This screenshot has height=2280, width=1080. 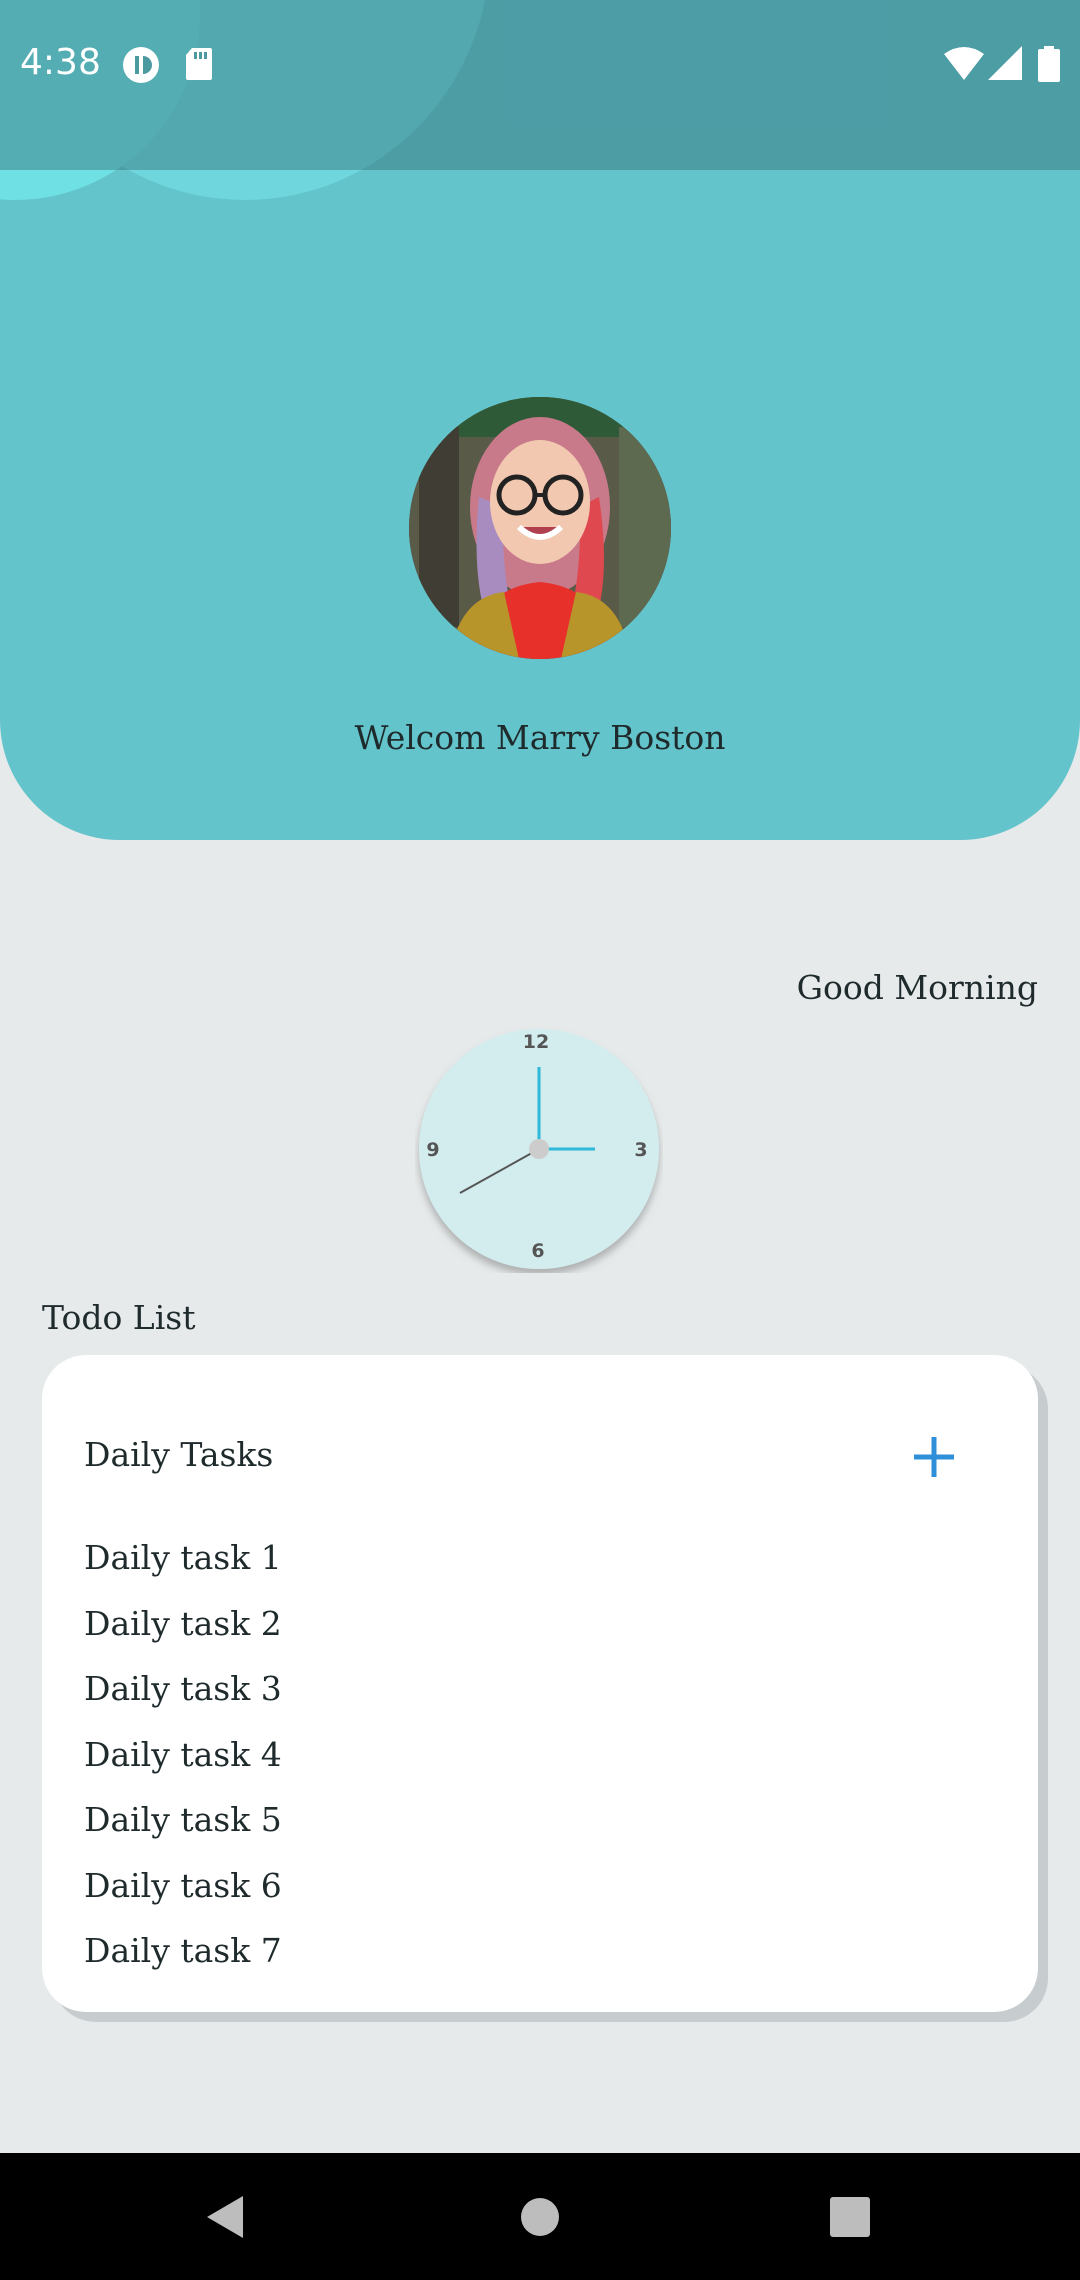 I want to click on todo-section-title: Todo List, so click(x=119, y=1317).